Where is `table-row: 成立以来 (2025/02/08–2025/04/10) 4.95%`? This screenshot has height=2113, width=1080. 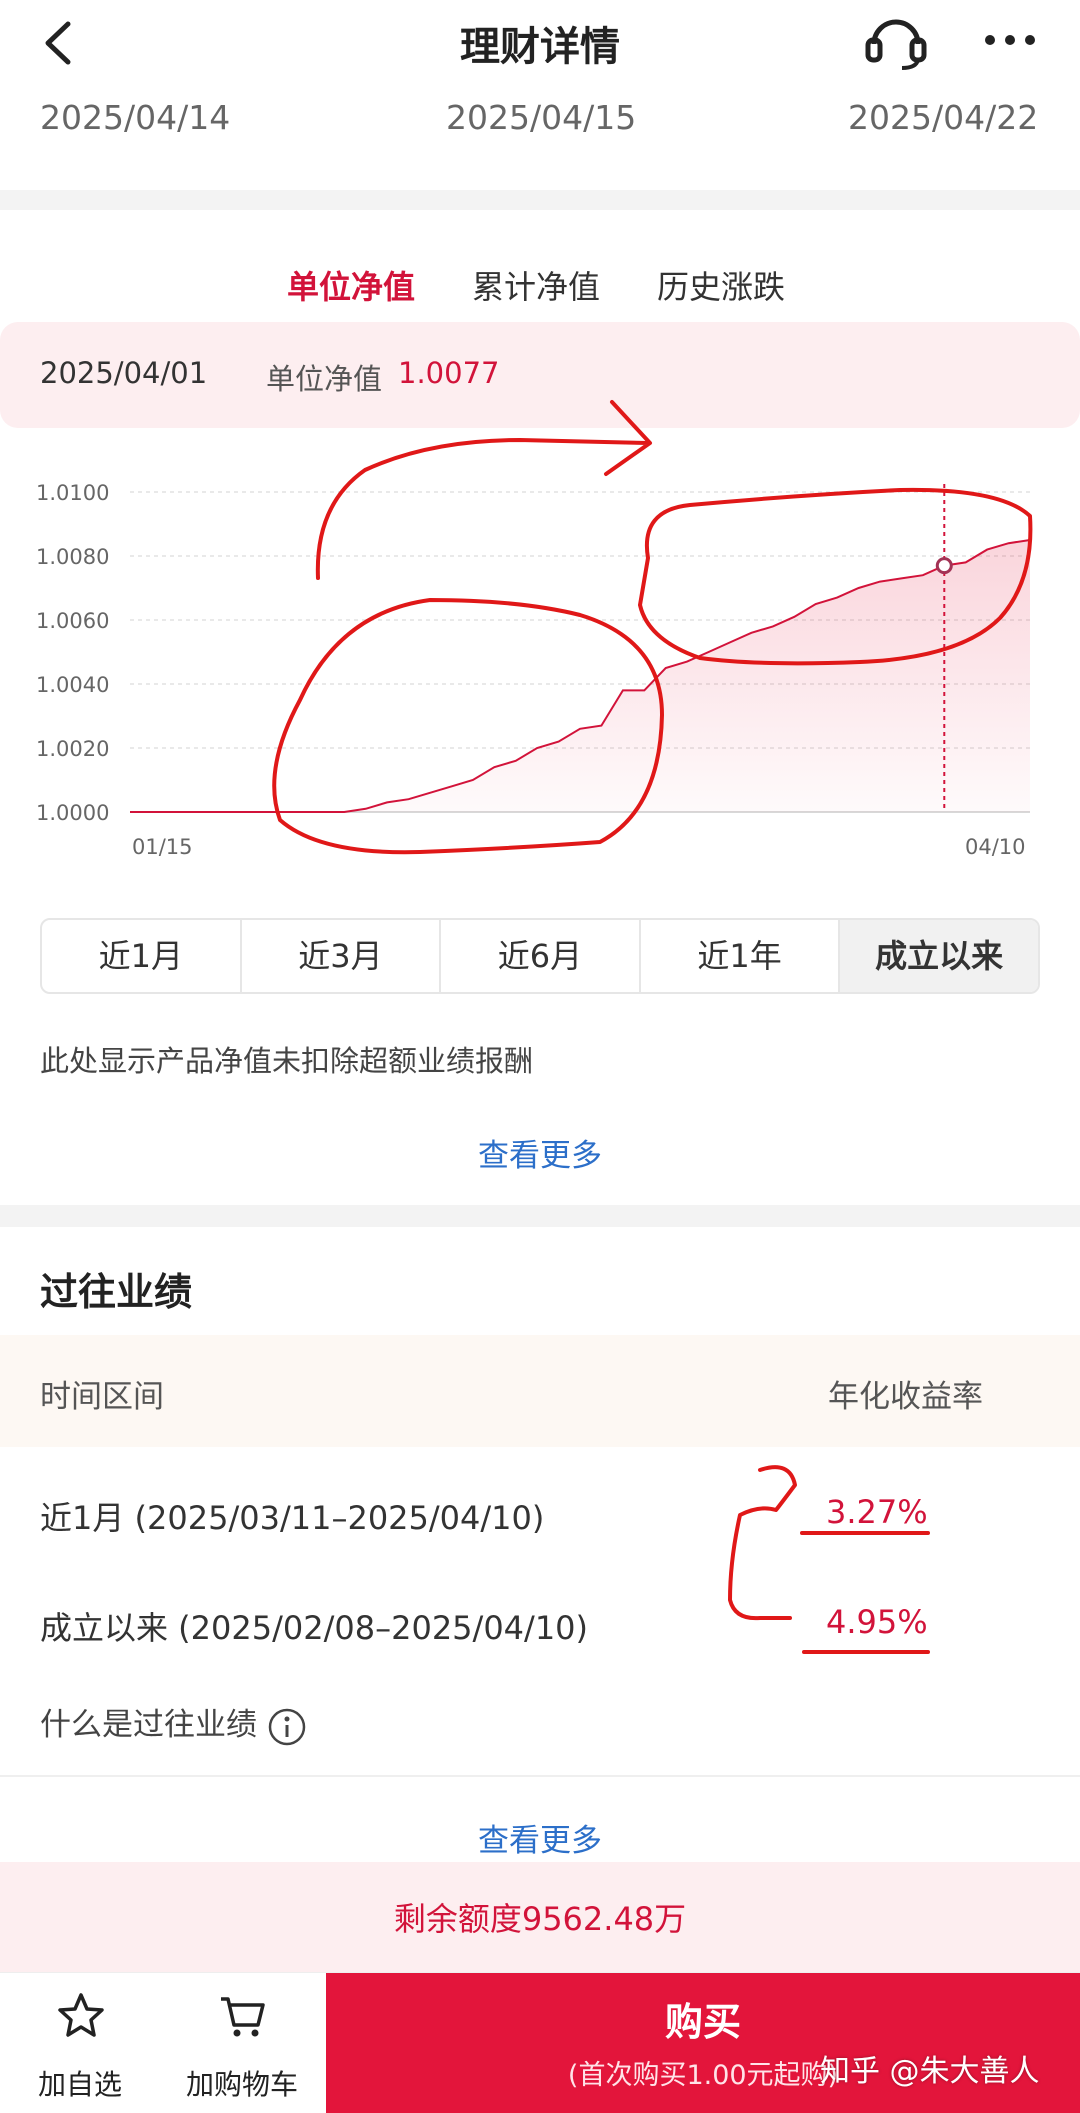
table-row: 成立以来 (2025/02/08–2025/04/10) 4.95% is located at coordinates (540, 1628).